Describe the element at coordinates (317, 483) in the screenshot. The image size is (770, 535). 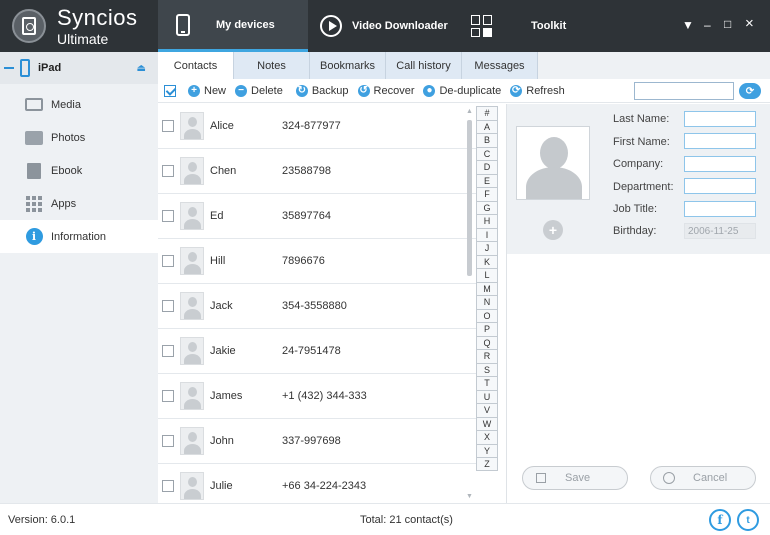
I see `table-row: Julie +66 34-224-2343` at that location.